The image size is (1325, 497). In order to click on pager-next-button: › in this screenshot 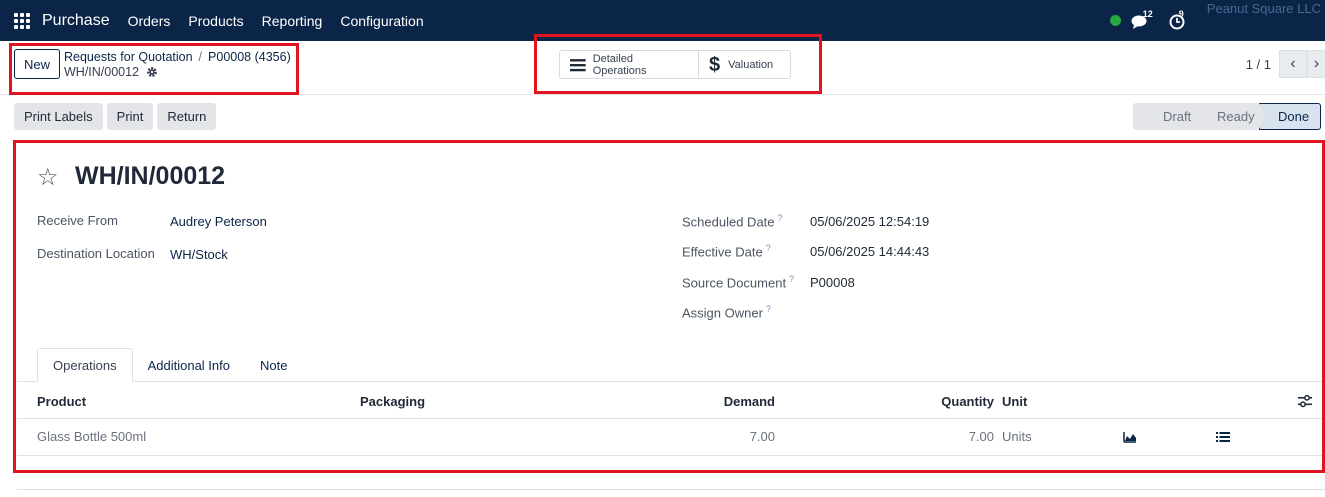, I will do `click(1316, 64)`.